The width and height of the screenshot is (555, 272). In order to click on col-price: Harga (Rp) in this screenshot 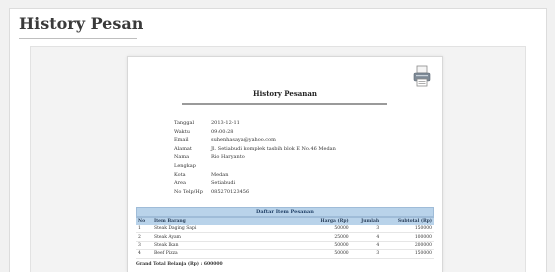, I will do `click(328, 221)`.